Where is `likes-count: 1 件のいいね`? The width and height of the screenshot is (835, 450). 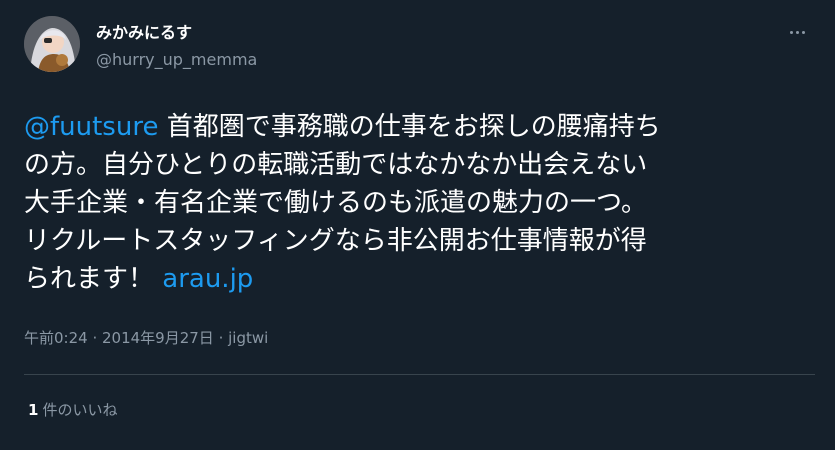 likes-count: 1 件のいいね is located at coordinates (72, 410).